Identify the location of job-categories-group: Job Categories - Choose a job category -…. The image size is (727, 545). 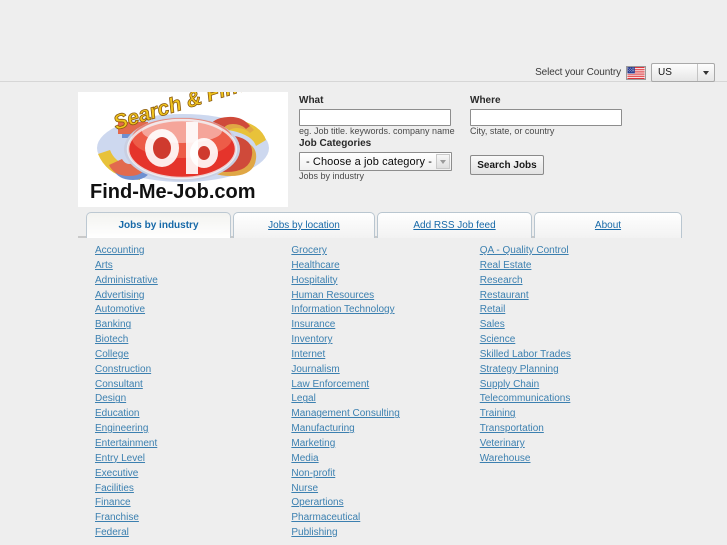
(375, 160).